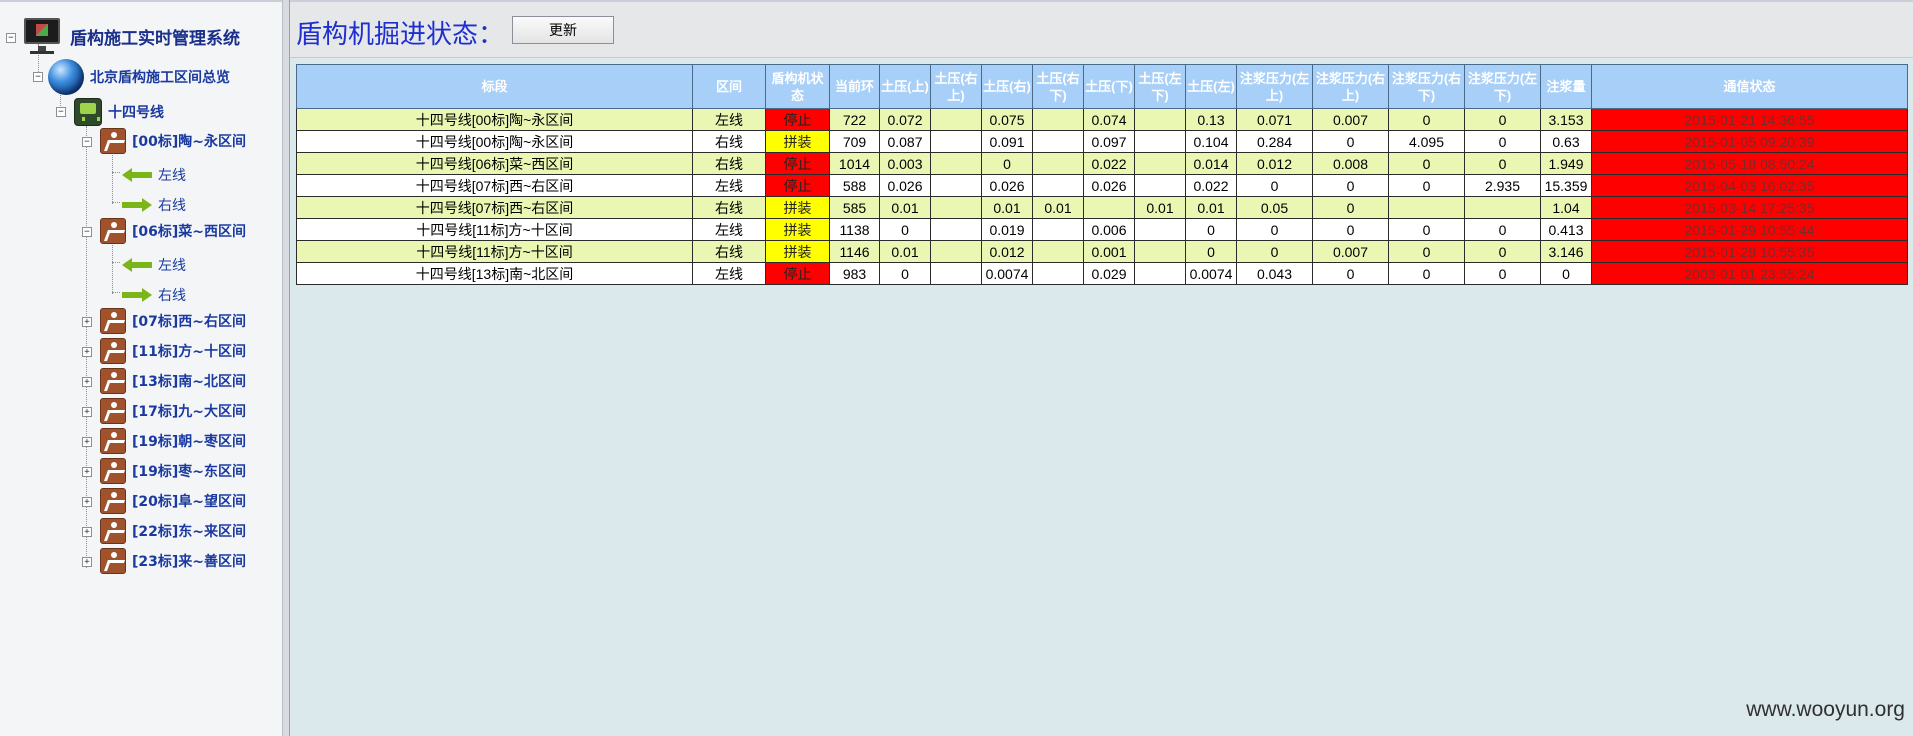 This screenshot has height=736, width=1913. I want to click on tree-section-00-right-line: 右线, so click(154, 205).